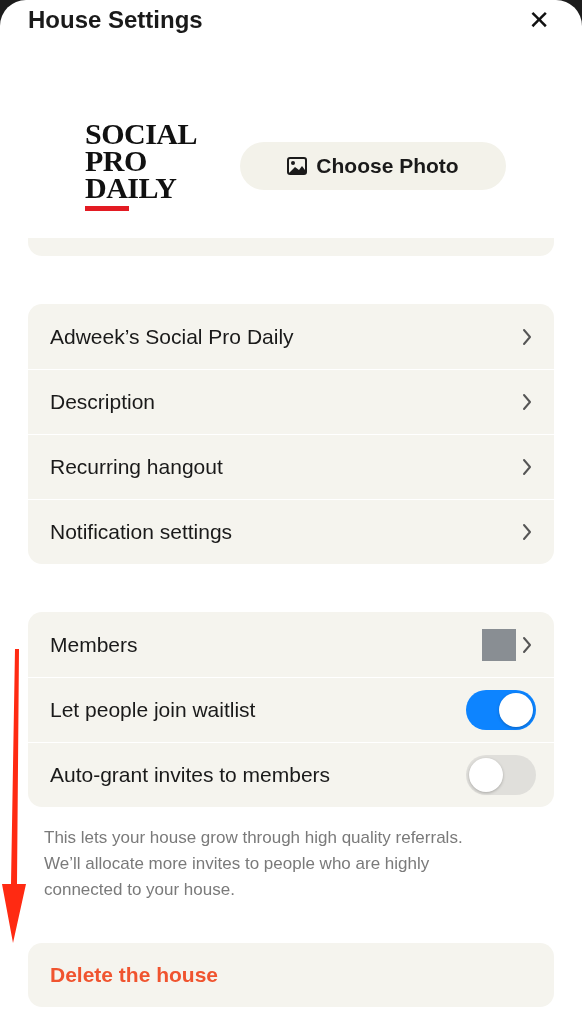 Image resolution: width=582 pixels, height=1024 pixels. Describe the element at coordinates (107, 208) in the screenshot. I see `logo-underline` at that location.